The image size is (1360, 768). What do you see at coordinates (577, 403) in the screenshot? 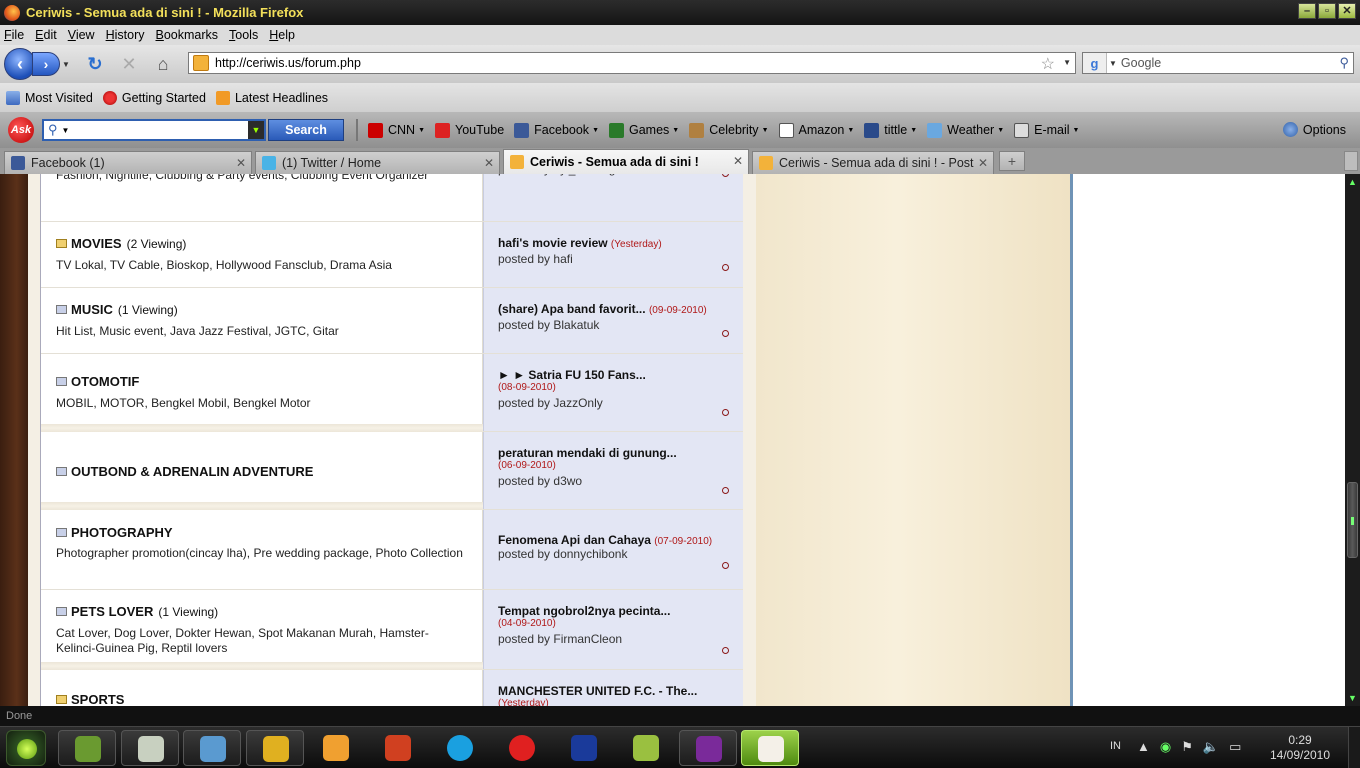
I see `username-link: JazzOnly` at bounding box center [577, 403].